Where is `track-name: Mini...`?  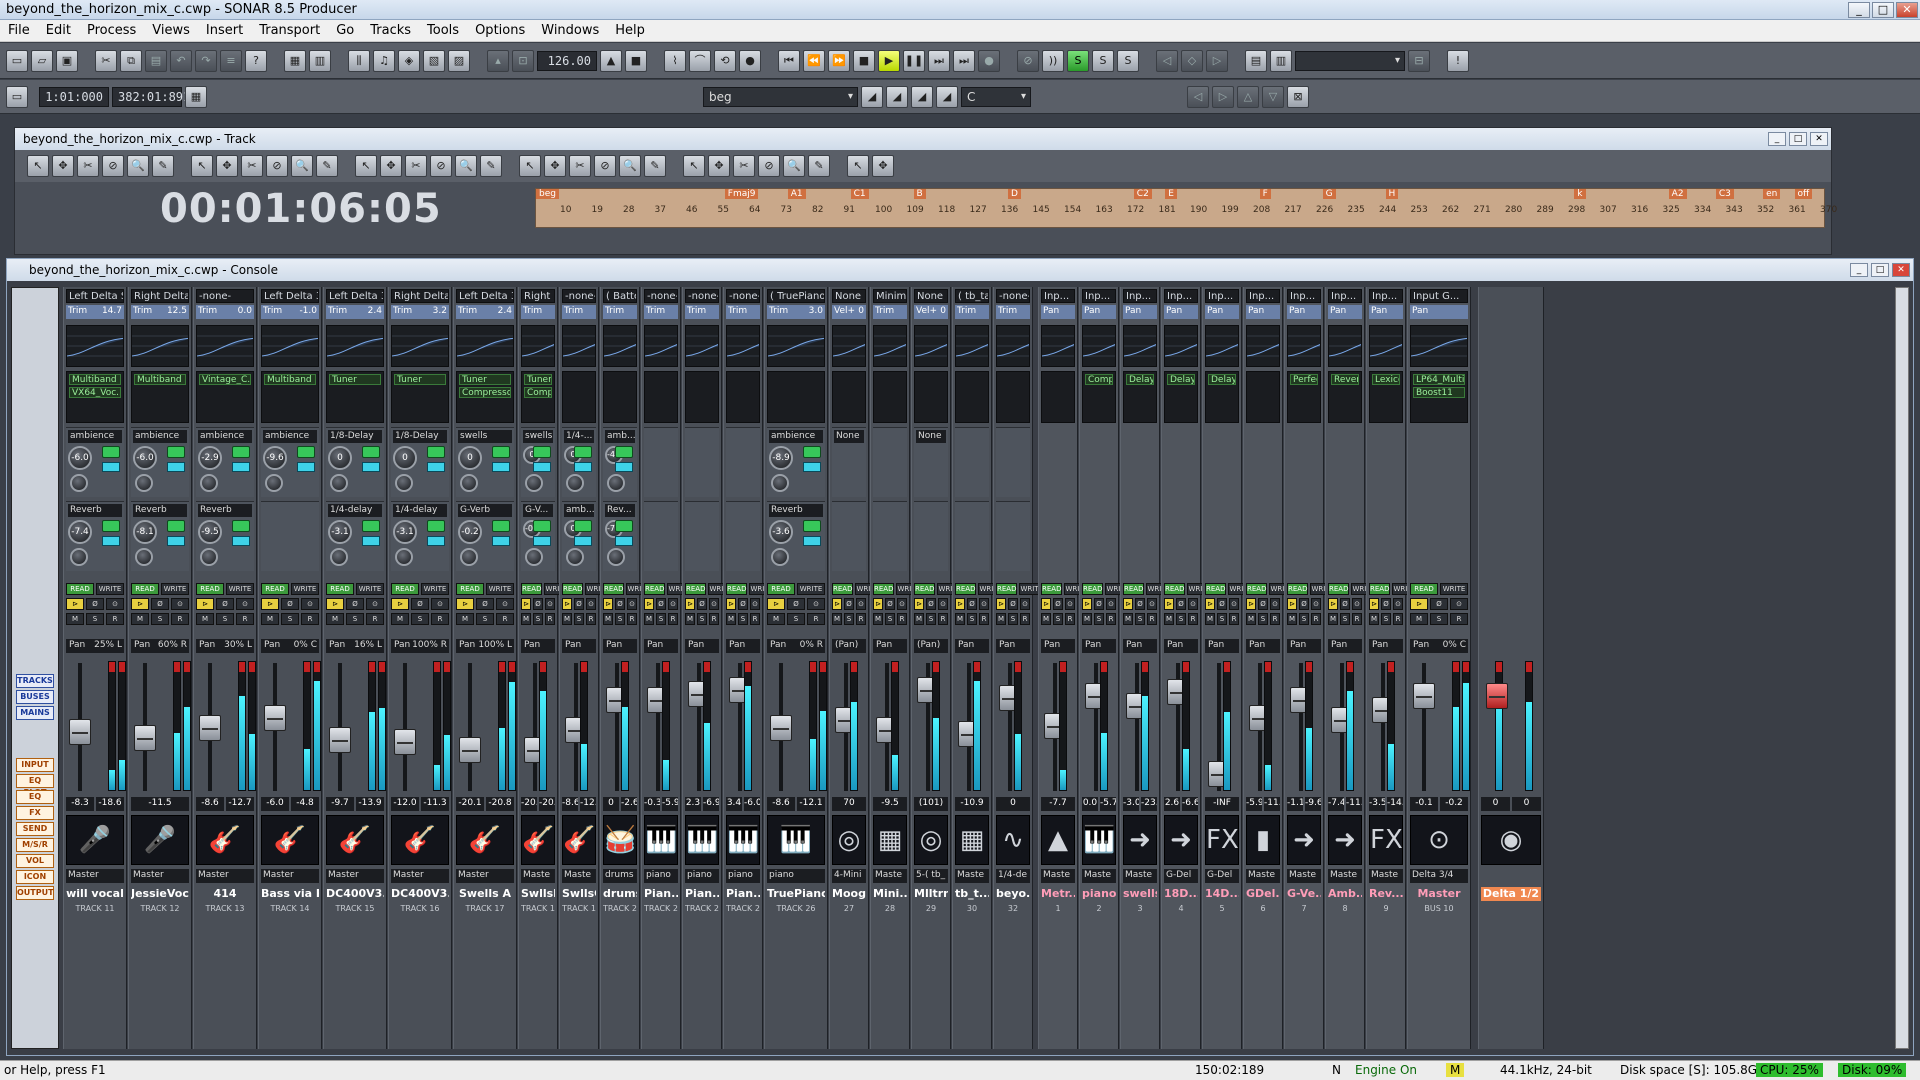
track-name: Mini... is located at coordinates (890, 894).